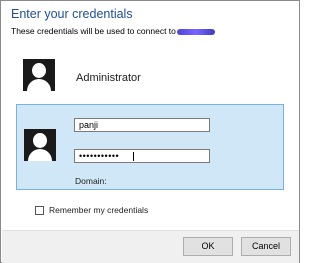  Describe the element at coordinates (208, 246) in the screenshot. I see `ok-button: OK` at that location.